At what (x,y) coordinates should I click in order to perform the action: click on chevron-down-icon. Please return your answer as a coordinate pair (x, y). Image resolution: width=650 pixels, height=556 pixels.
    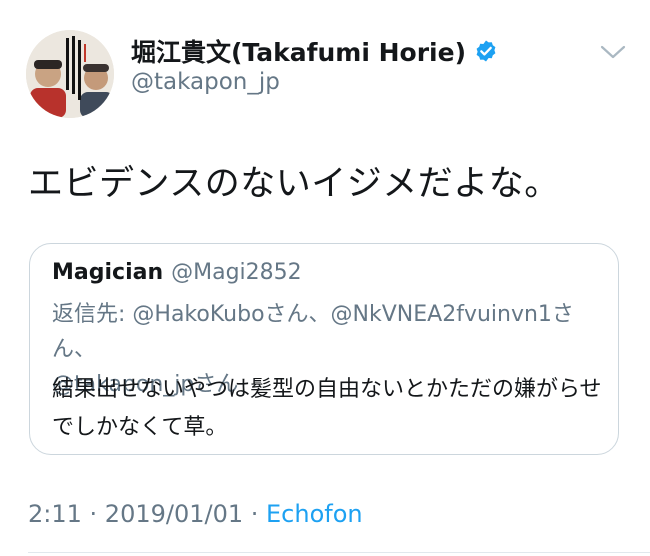
    Looking at the image, I should click on (613, 52).